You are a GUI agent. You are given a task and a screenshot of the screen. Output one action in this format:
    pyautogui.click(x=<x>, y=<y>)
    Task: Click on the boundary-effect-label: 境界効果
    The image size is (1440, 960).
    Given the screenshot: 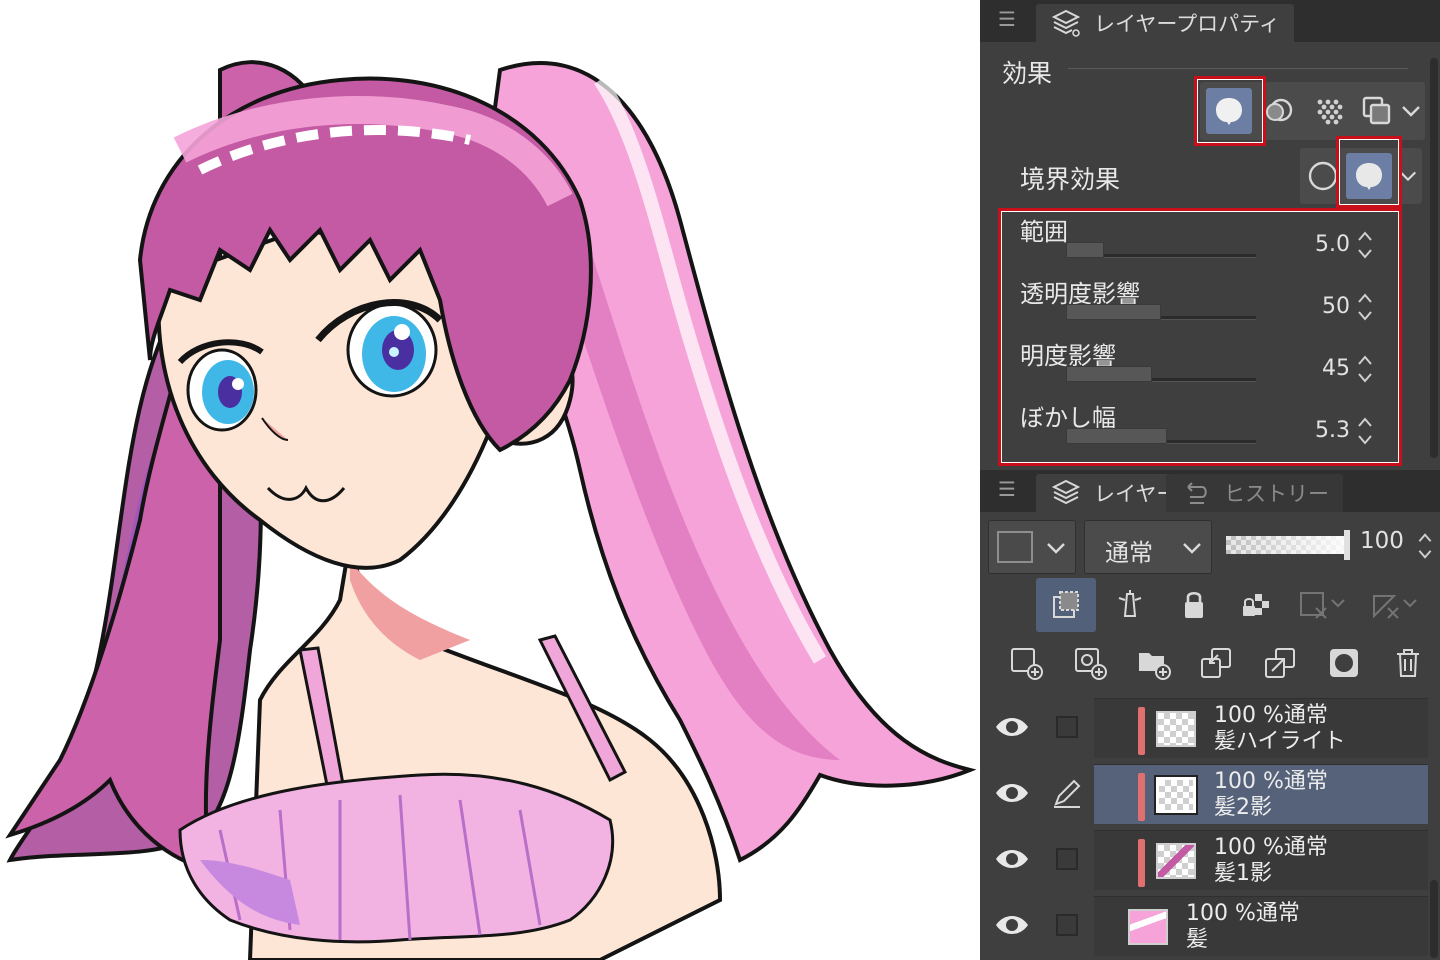 What is the action you would take?
    pyautogui.click(x=1070, y=179)
    